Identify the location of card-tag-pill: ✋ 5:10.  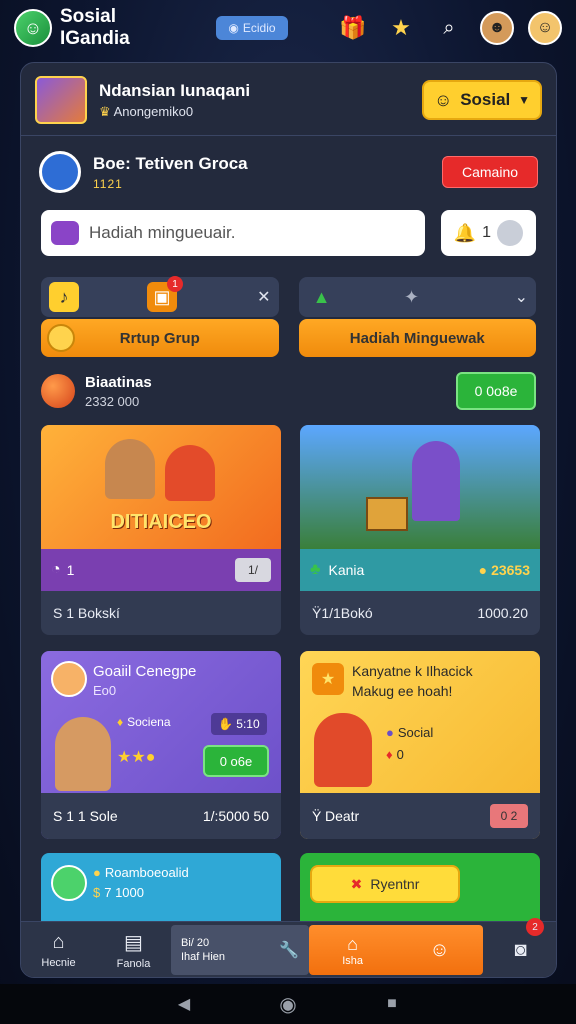
(239, 724).